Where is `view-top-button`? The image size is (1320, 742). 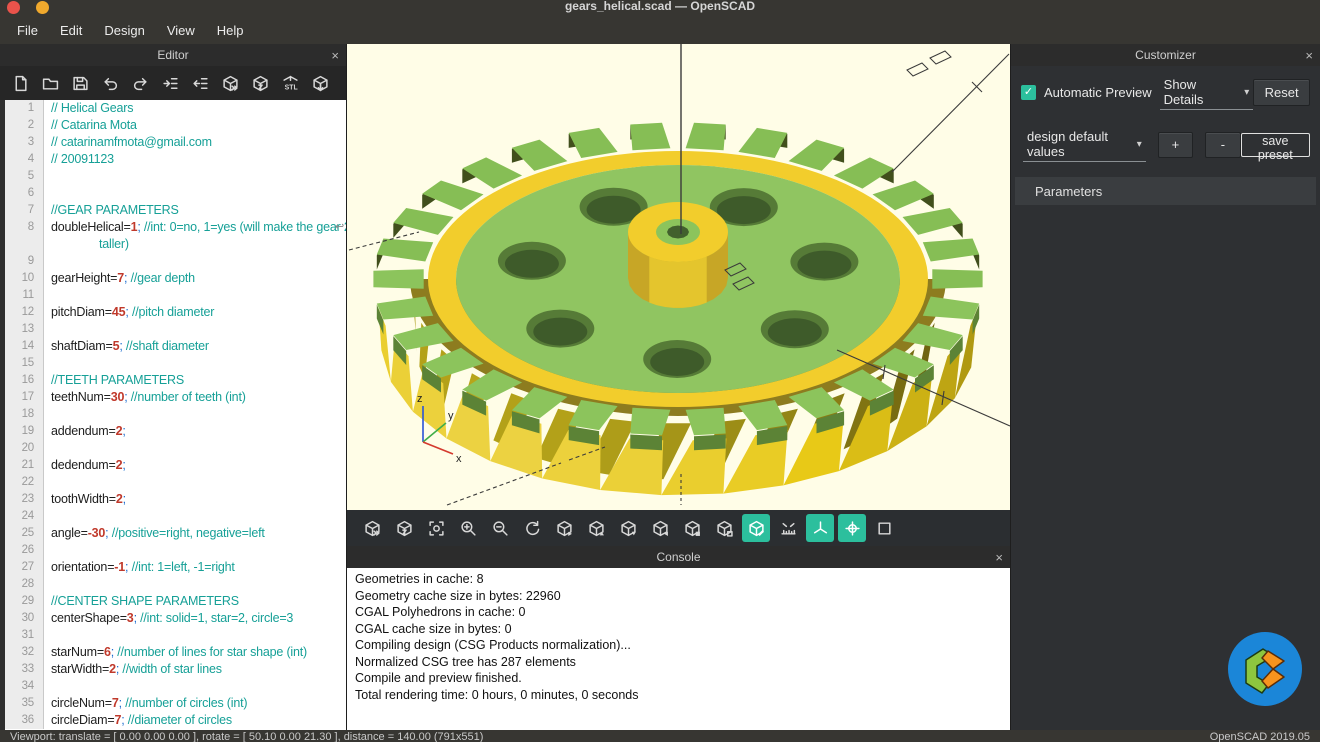 view-top-button is located at coordinates (596, 528).